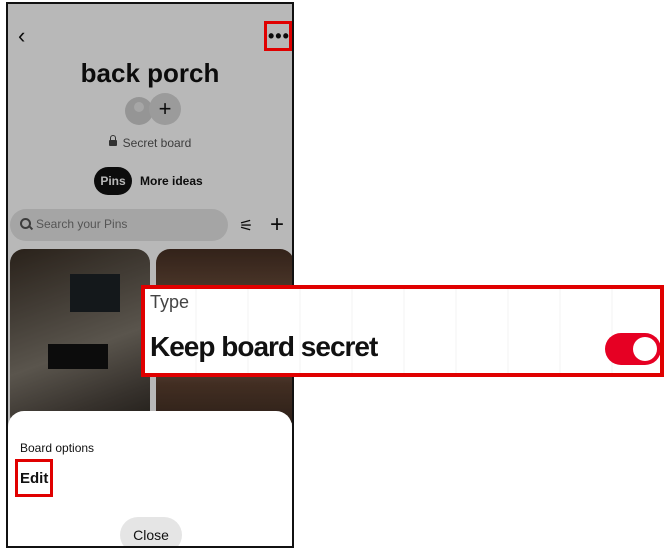  I want to click on keep-secret-toggle, so click(632, 349).